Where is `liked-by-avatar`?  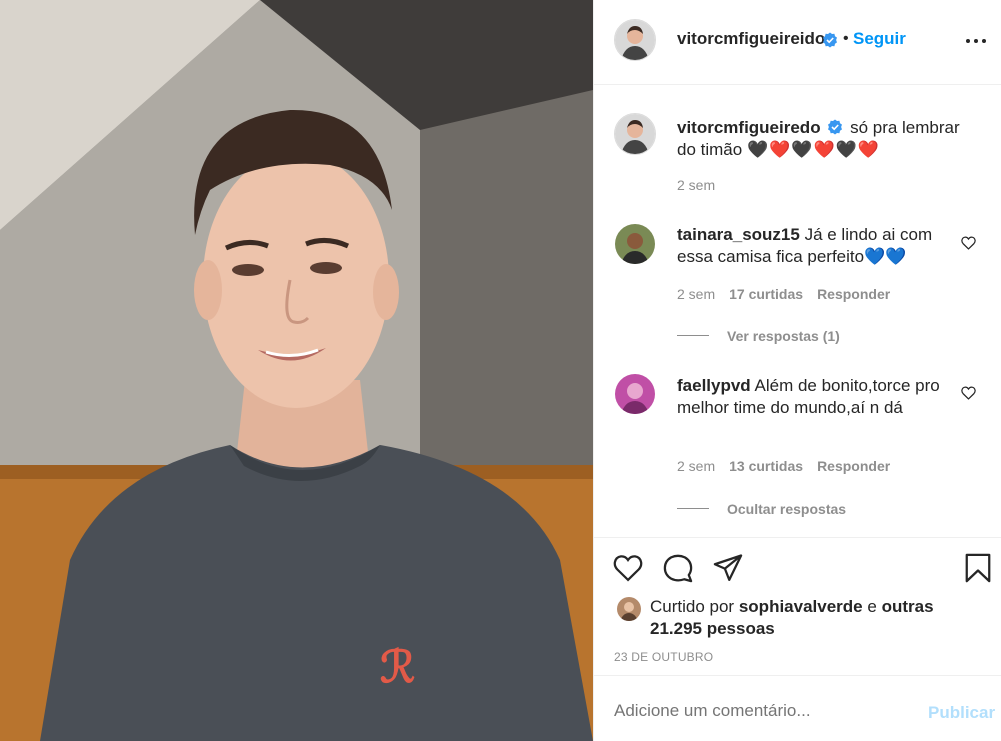
liked-by-avatar is located at coordinates (629, 609).